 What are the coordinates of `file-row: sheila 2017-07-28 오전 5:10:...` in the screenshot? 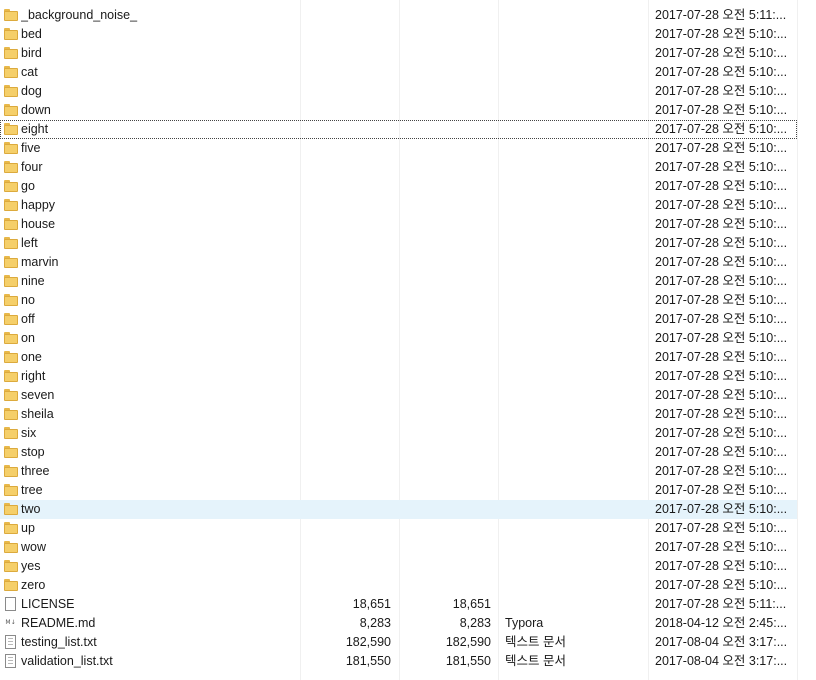 It's located at (398, 414).